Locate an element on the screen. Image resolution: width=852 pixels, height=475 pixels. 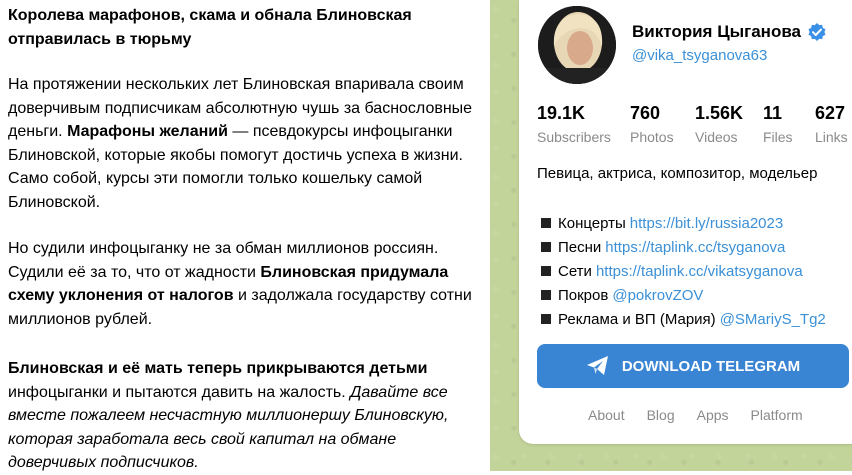
link-url: @pokrovZOV is located at coordinates (657, 295).